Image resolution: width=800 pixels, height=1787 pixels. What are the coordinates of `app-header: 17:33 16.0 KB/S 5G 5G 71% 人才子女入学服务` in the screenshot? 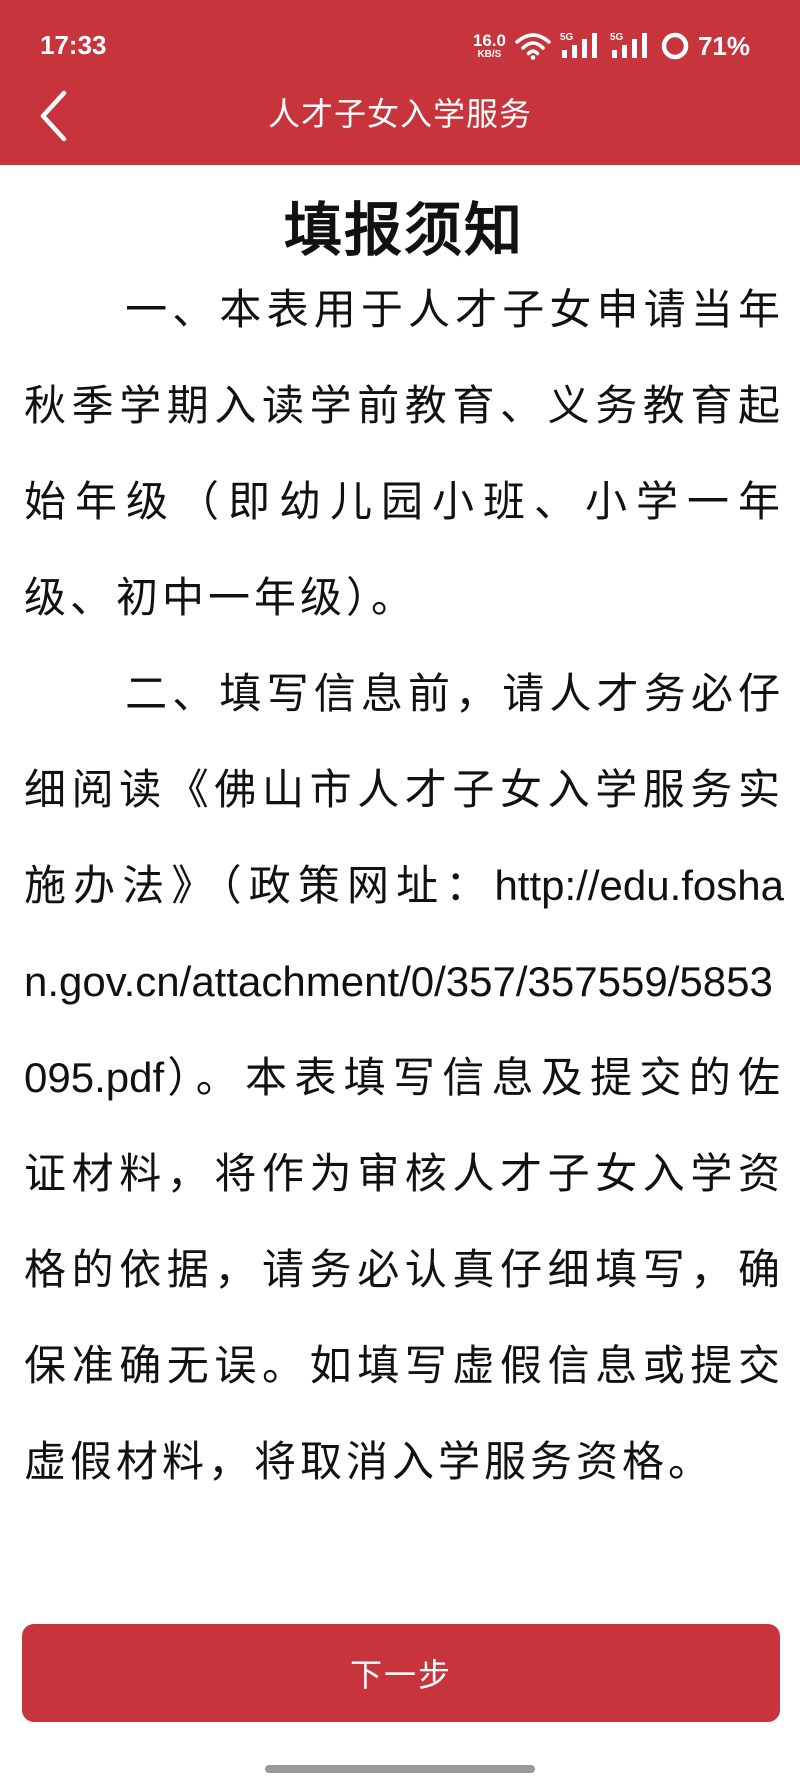 It's located at (400, 82).